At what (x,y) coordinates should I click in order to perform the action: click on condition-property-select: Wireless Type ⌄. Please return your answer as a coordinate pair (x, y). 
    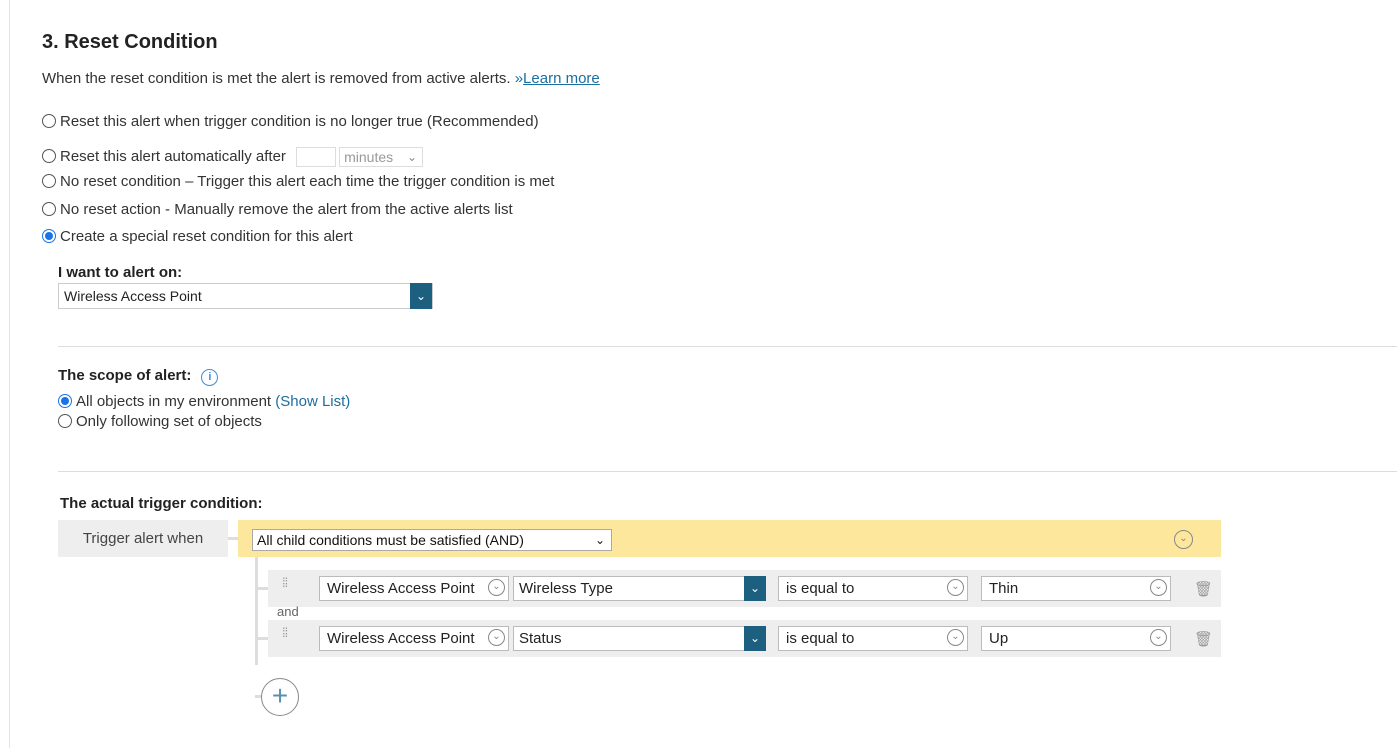
    Looking at the image, I should click on (639, 588).